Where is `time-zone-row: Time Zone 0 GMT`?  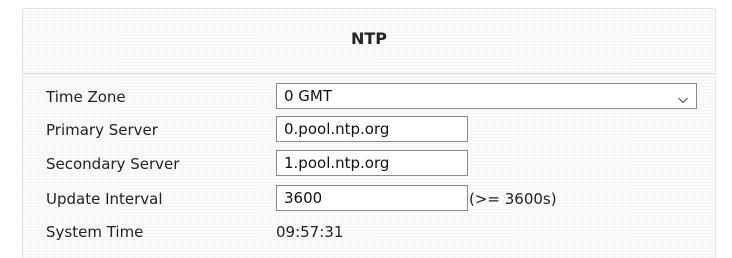 time-zone-row: Time Zone 0 GMT is located at coordinates (369, 97).